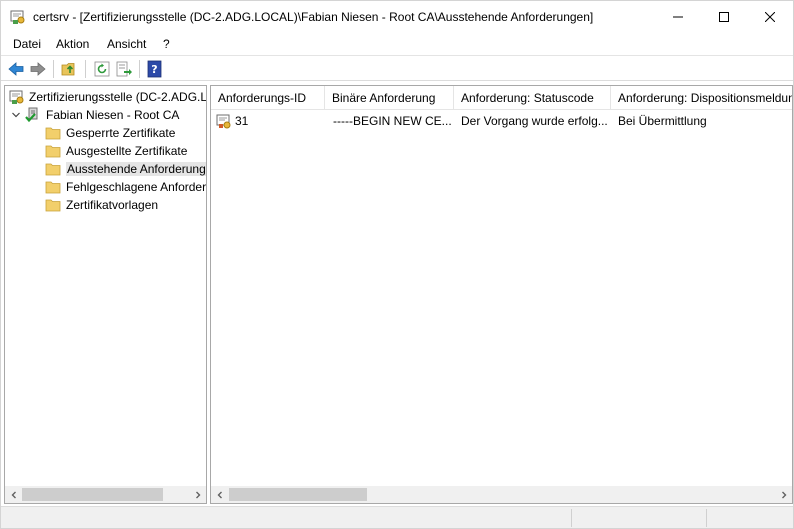 Image resolution: width=794 pixels, height=529 pixels. Describe the element at coordinates (16, 115) in the screenshot. I see `chevron-down-icon` at that location.